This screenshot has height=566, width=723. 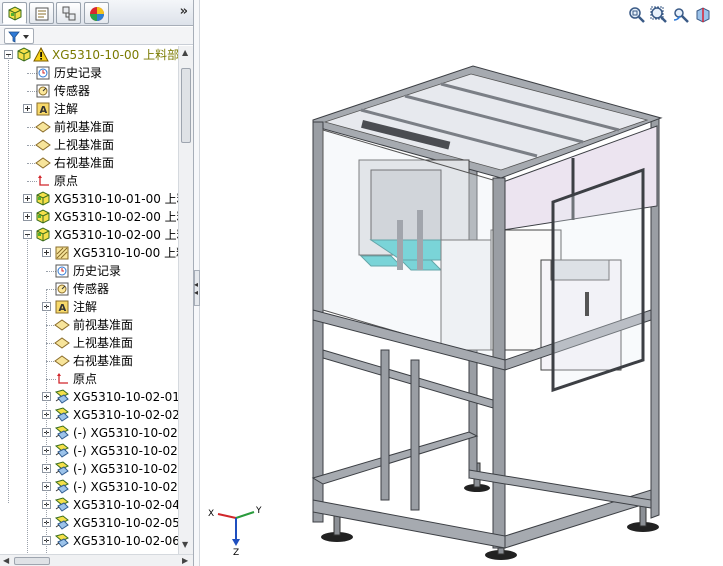 I want to click on tree-horizontal-scrollbar: ◀ ▶, so click(x=96, y=560).